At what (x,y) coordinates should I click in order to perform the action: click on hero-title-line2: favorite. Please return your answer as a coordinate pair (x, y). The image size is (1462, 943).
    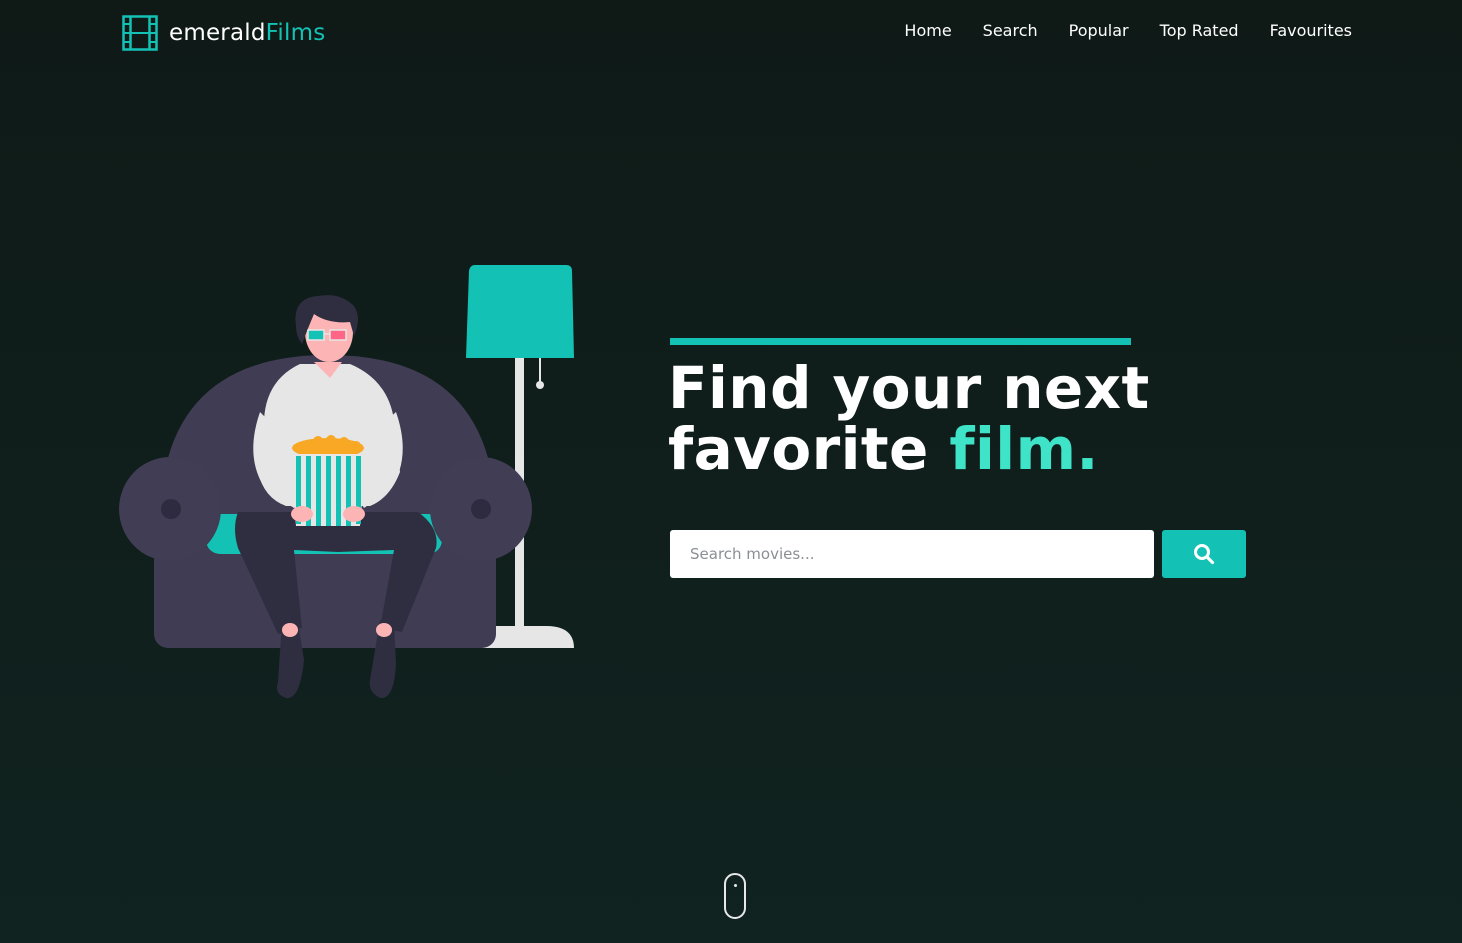
    Looking at the image, I should click on (809, 449).